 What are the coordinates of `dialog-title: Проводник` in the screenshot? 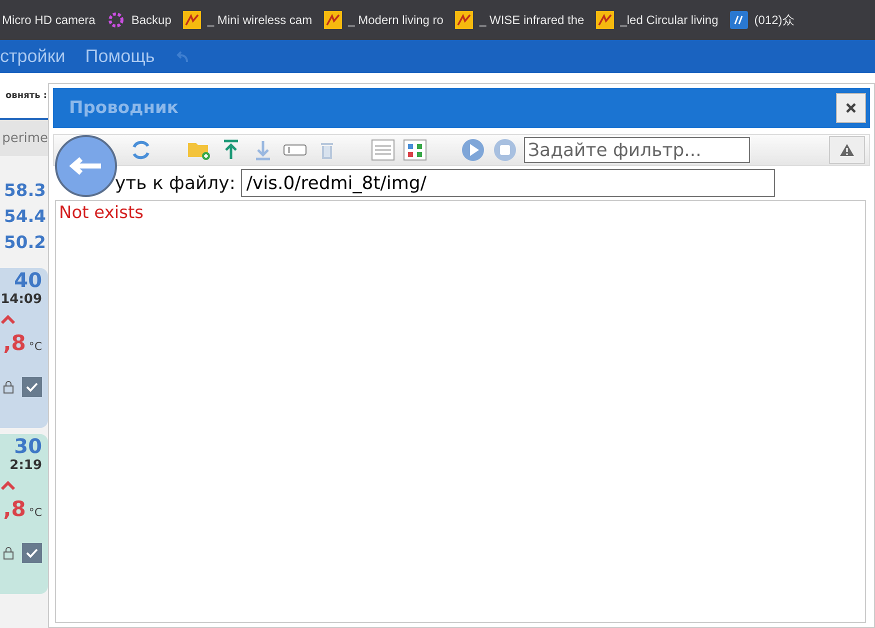 It's located at (123, 108).